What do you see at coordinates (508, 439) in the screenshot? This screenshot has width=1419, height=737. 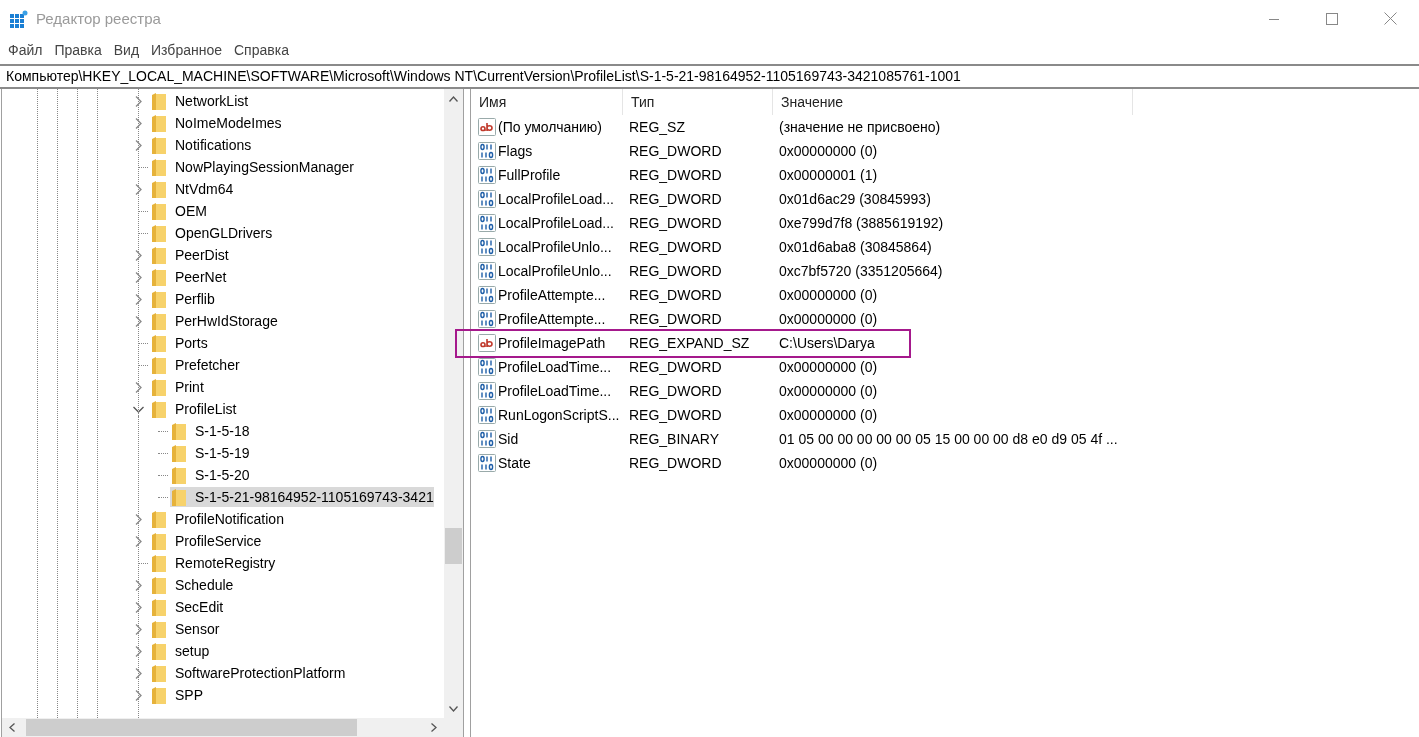 I see `value-name: Sid` at bounding box center [508, 439].